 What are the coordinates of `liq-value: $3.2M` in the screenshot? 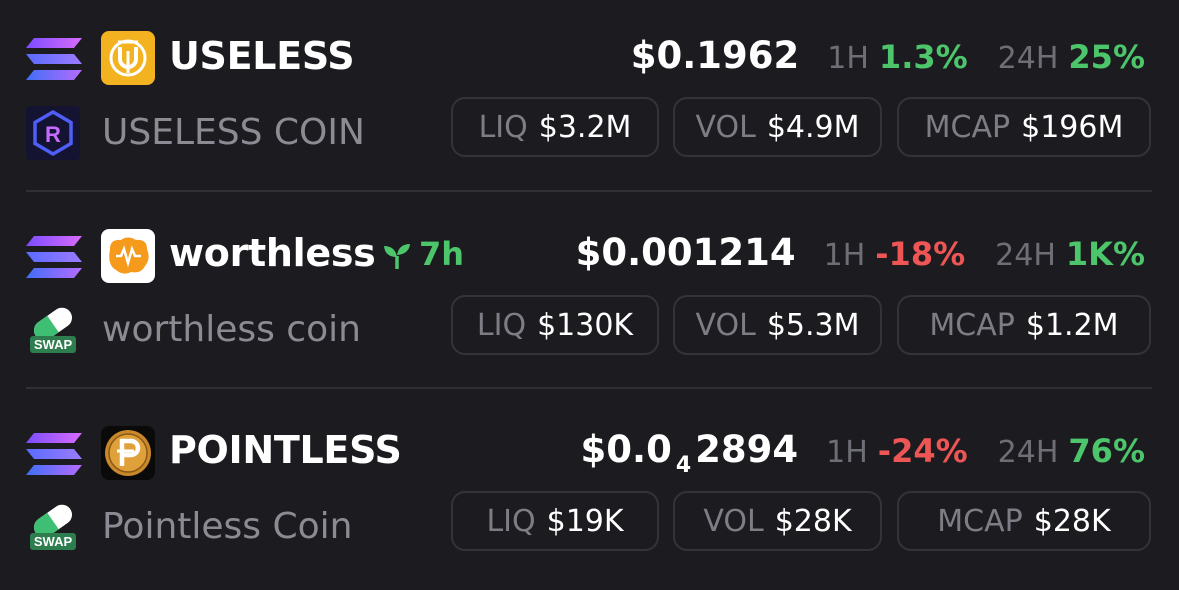 It's located at (585, 127).